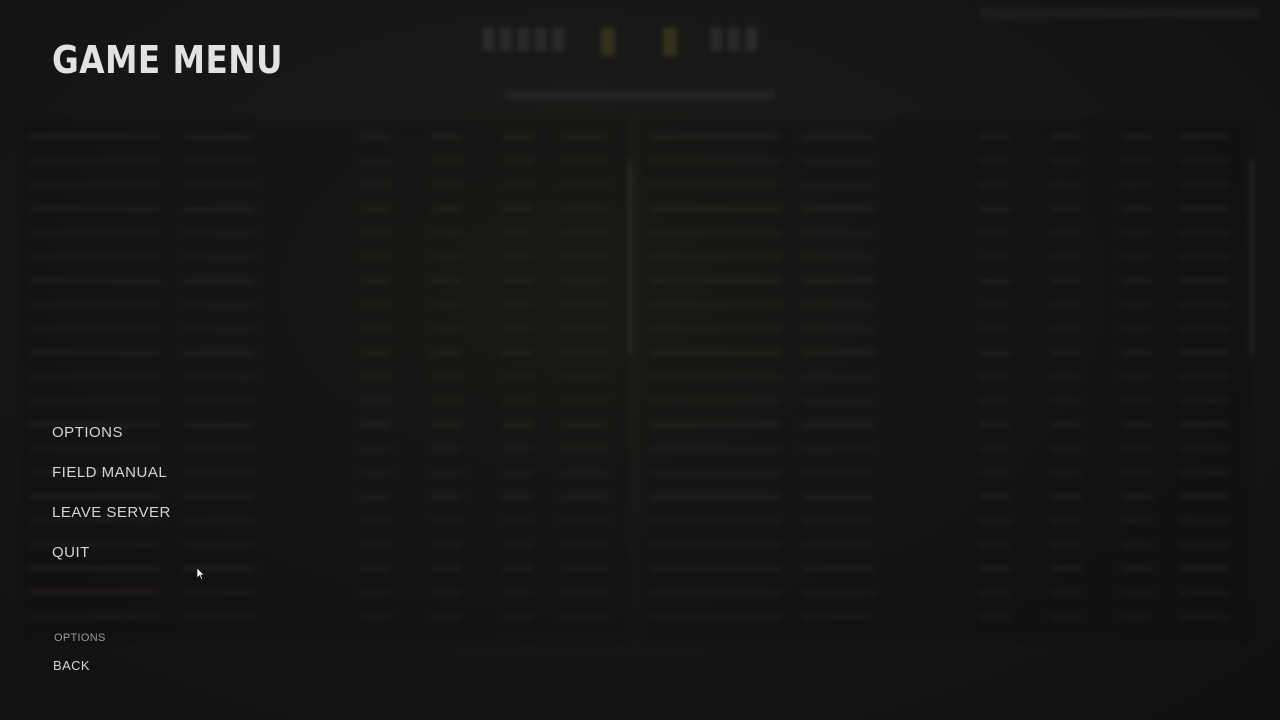 This screenshot has height=720, width=1280. I want to click on menu-item-field-manual: FIELD MANUAL, so click(111, 482).